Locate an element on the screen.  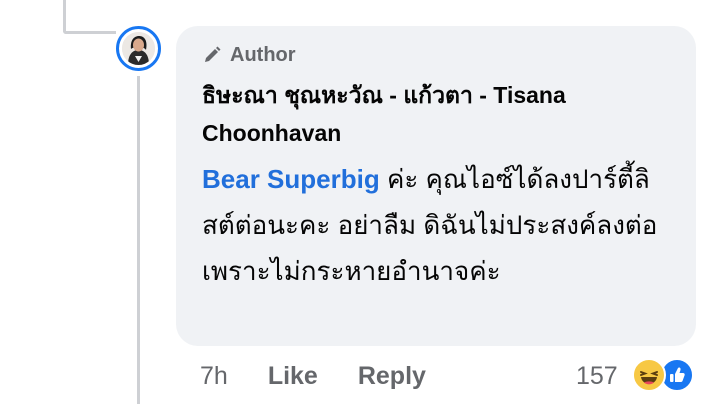
mention-link: Bear Superbig is located at coordinates (291, 179).